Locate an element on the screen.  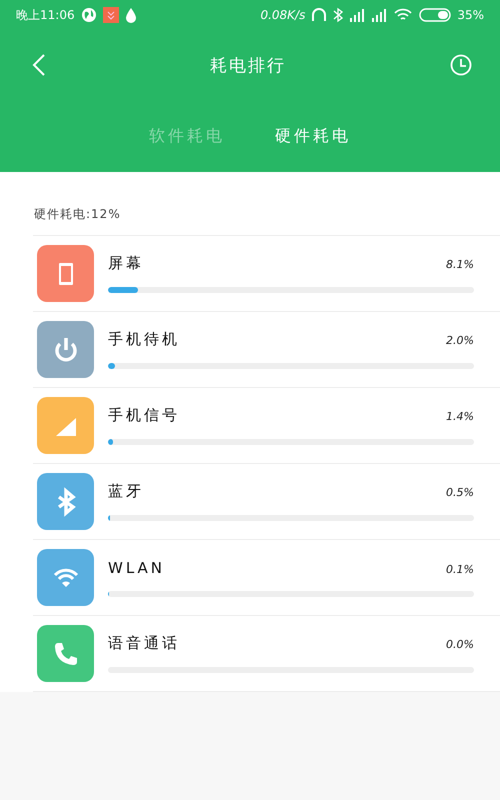
item-name: 手机待机 is located at coordinates (144, 339).